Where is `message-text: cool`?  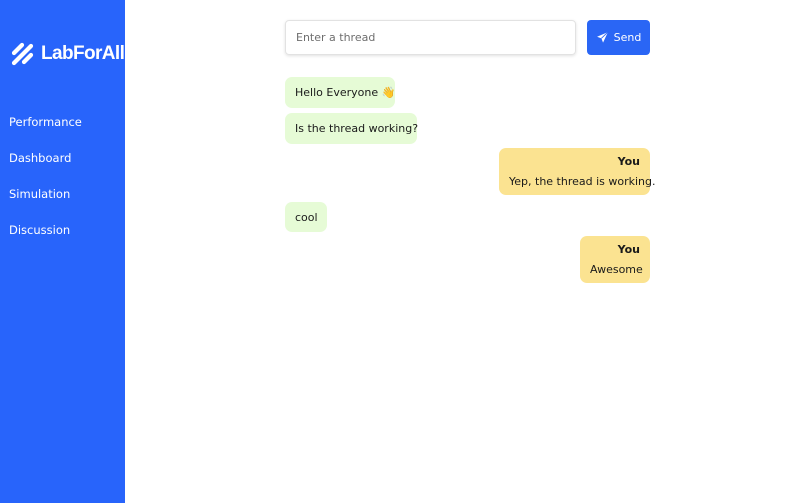
message-text: cool is located at coordinates (306, 217).